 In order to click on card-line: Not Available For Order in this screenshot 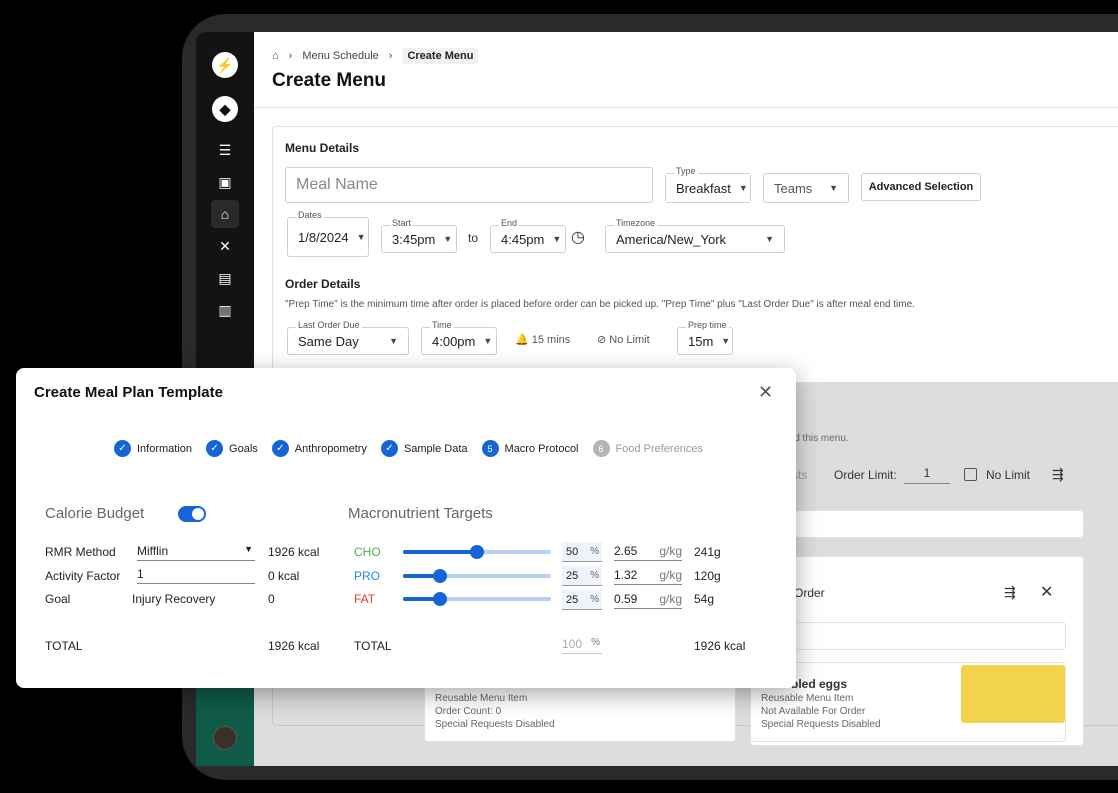, I will do `click(813, 711)`.